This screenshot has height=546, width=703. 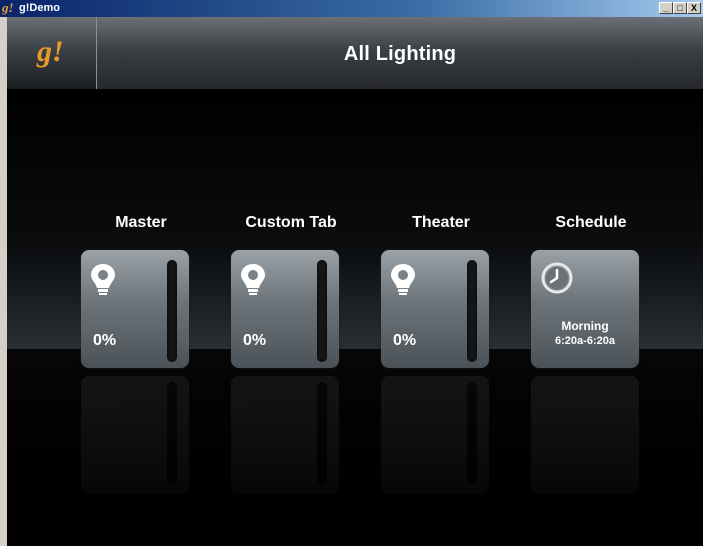 I want to click on tile-master: 0%, so click(x=135, y=309).